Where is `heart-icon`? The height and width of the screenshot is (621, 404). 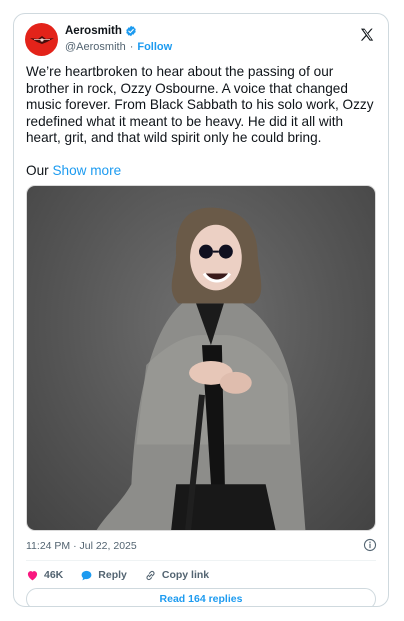 heart-icon is located at coordinates (32, 575).